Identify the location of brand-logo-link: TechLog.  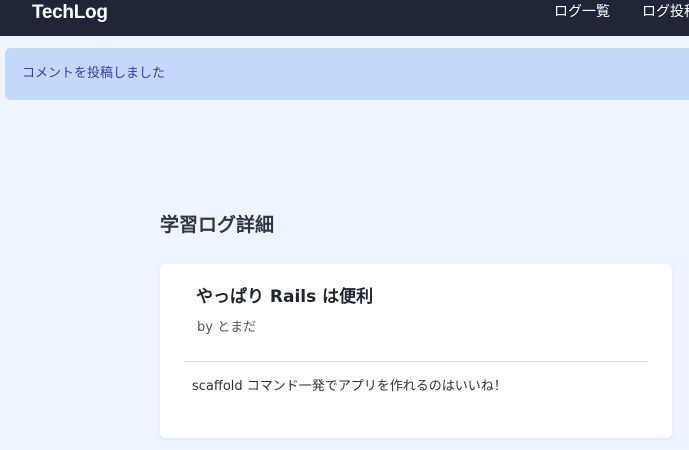
(70, 13).